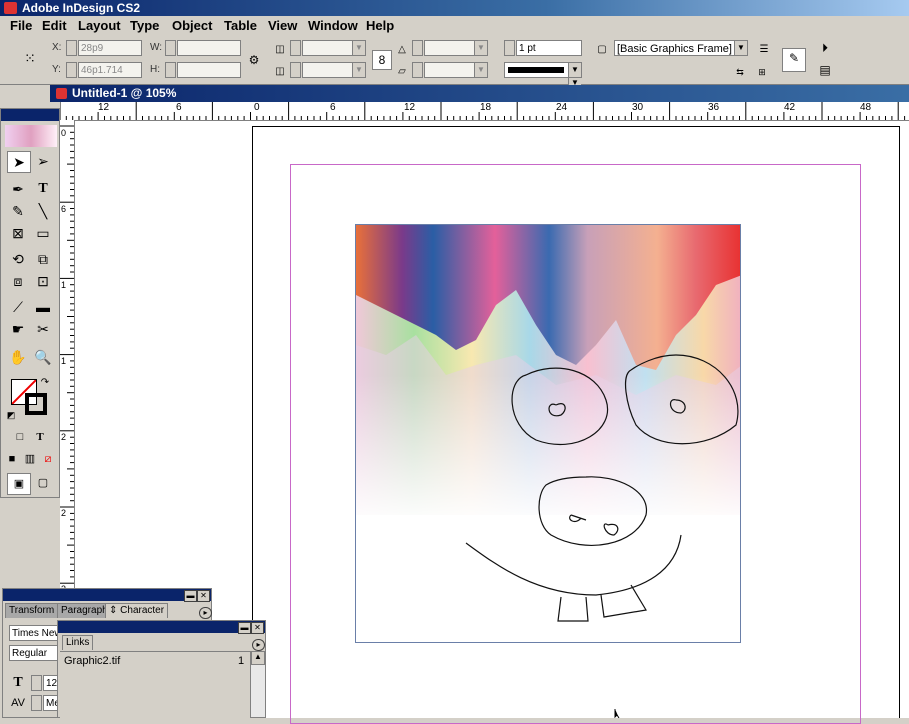 This screenshot has height=724, width=909. I want to click on selection-tool-icon: ➤, so click(19, 162).